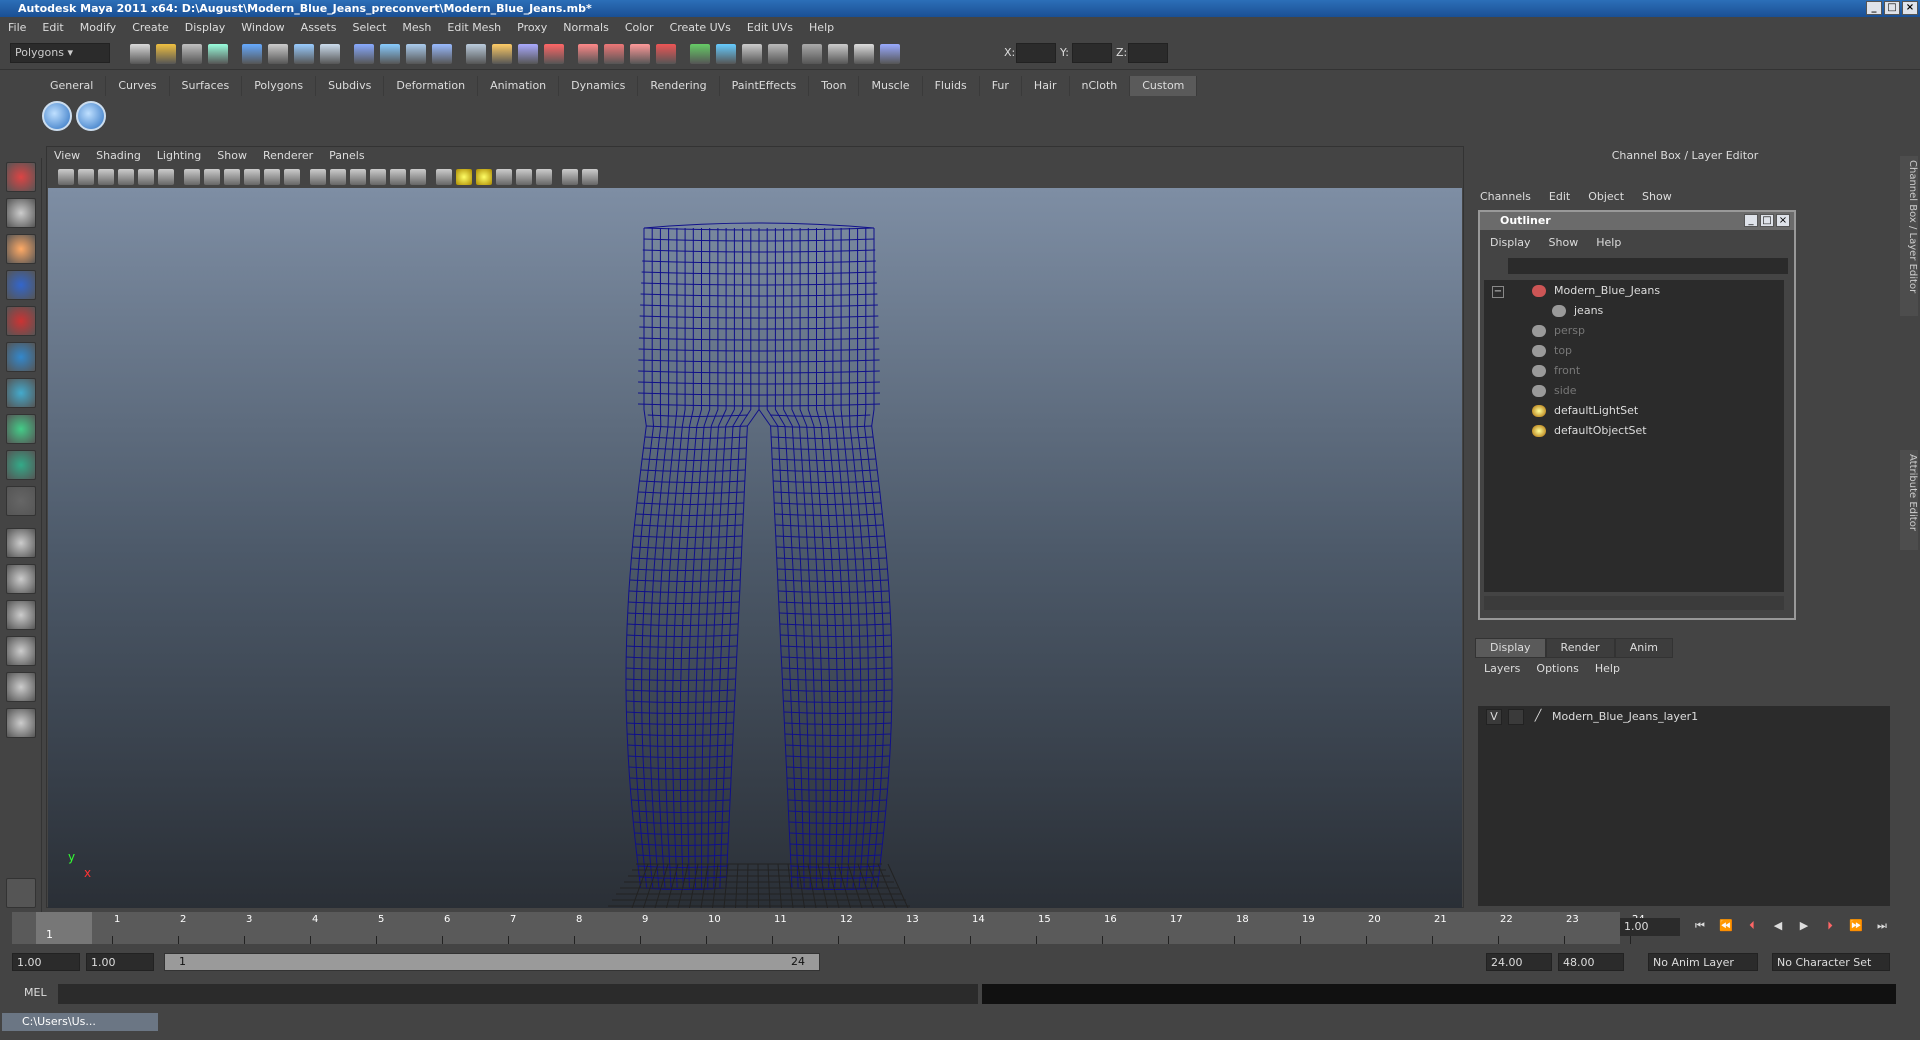  Describe the element at coordinates (369, 27) in the screenshot. I see `menu-select: Select` at that location.